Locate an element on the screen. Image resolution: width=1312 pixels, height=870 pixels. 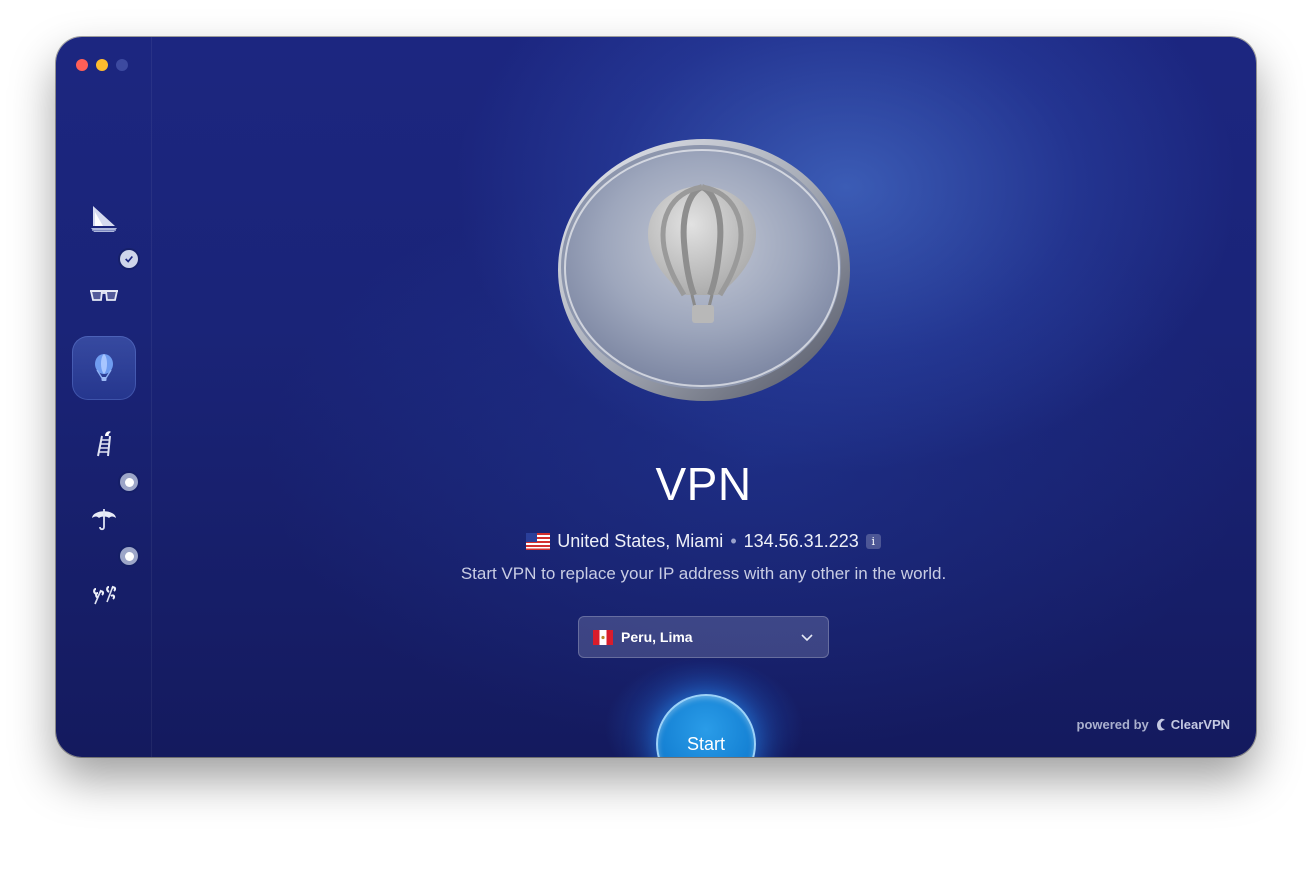
clearvpn-logo-icon is located at coordinates (1160, 724).